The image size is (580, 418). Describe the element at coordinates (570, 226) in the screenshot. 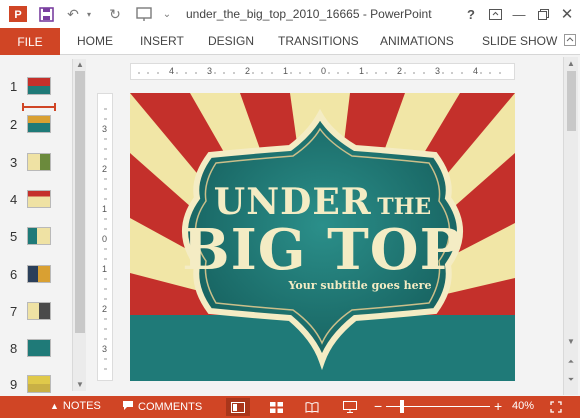

I see `slide-scrollbar: ▲ ▼ ⏶ ⏷` at that location.